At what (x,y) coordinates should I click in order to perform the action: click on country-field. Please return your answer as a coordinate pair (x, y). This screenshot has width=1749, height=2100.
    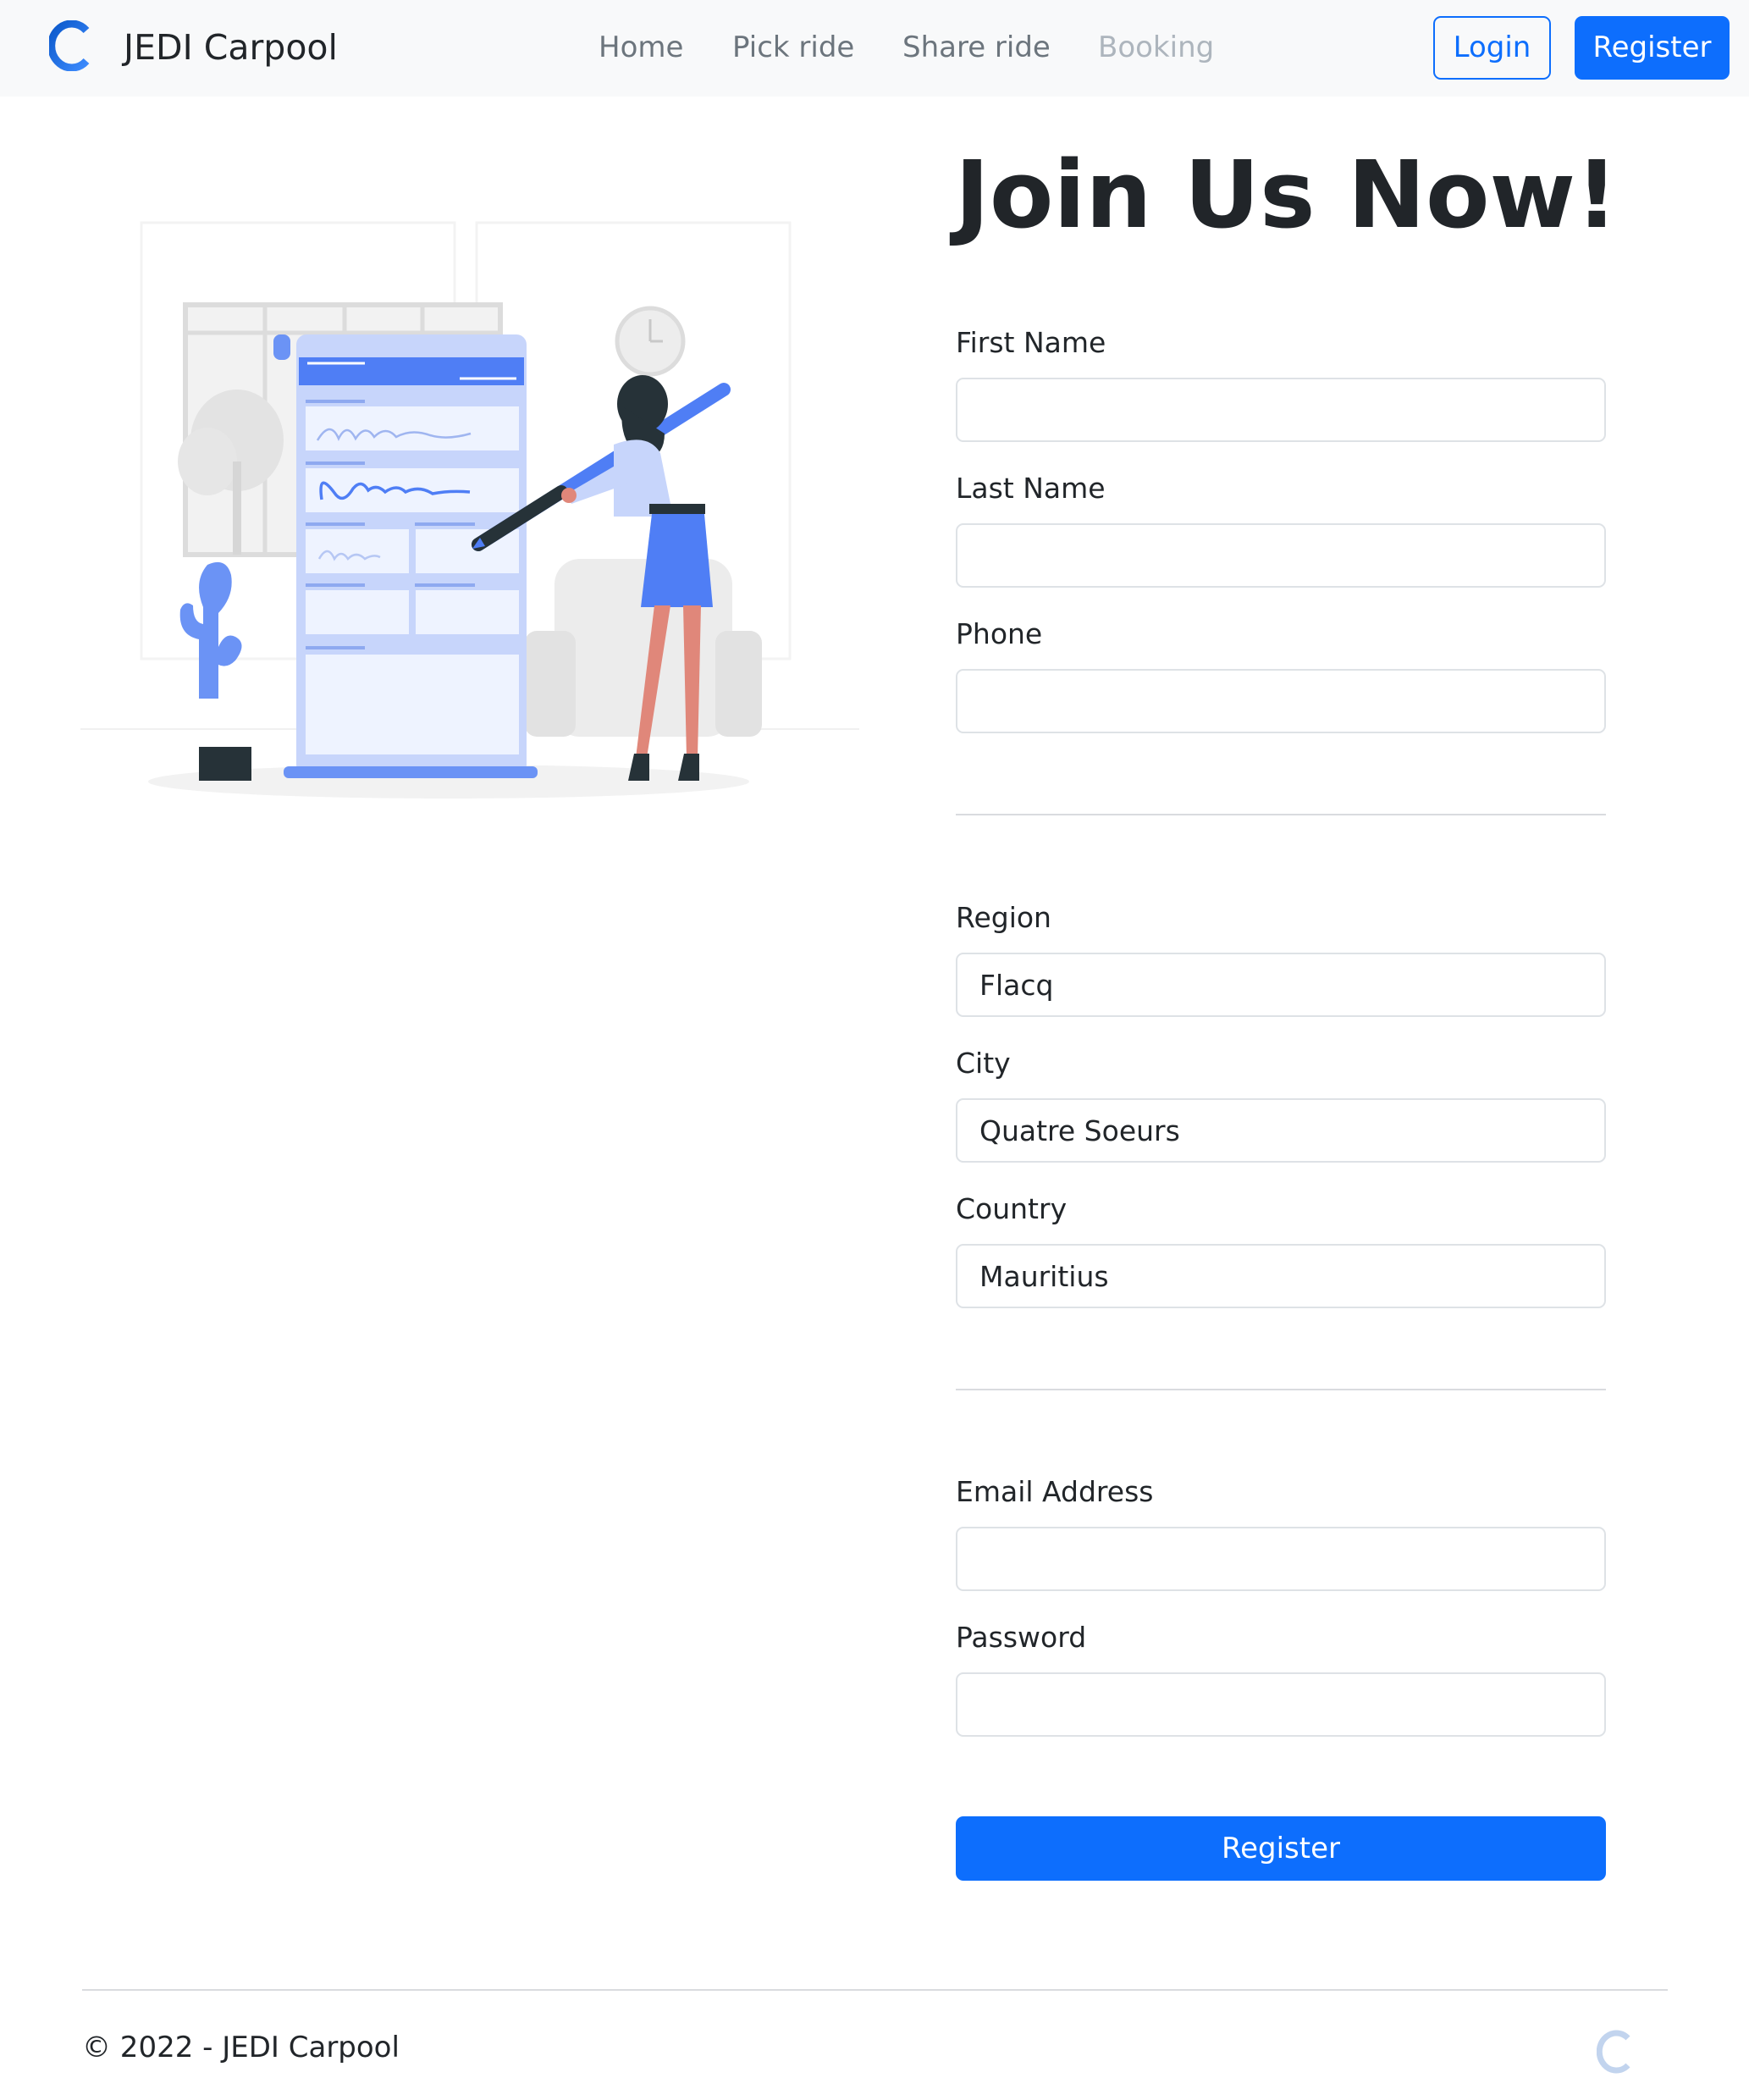
    Looking at the image, I should click on (1281, 1276).